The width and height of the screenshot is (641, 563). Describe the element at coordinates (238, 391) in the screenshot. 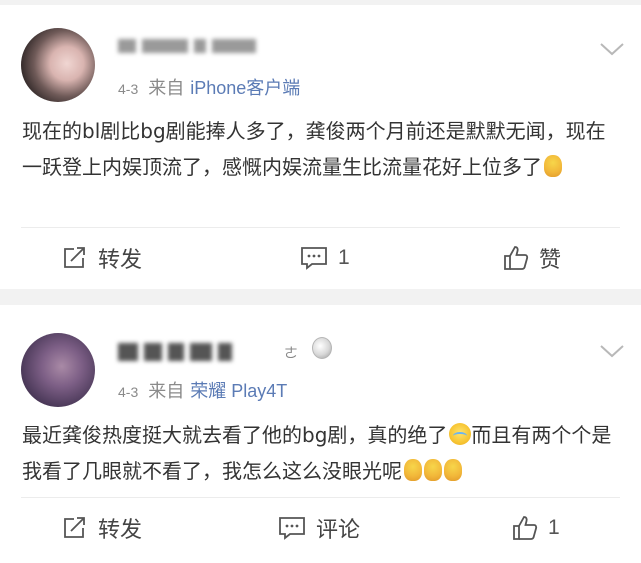

I see `source-link: 荣耀 Play4T` at that location.